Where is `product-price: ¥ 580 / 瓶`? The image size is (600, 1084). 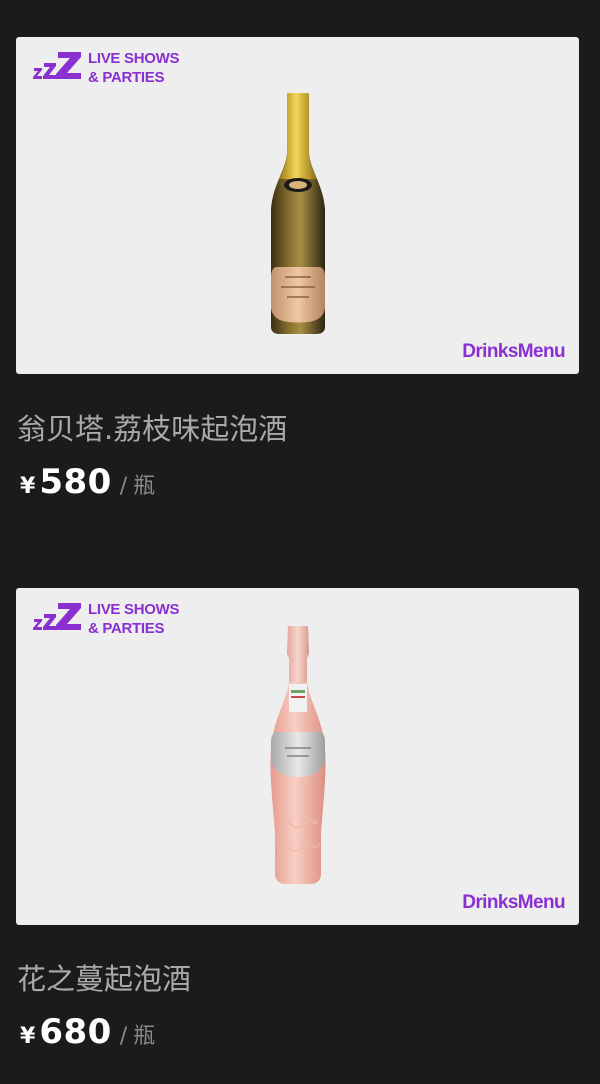 product-price: ¥ 580 / 瓶 is located at coordinates (87, 482).